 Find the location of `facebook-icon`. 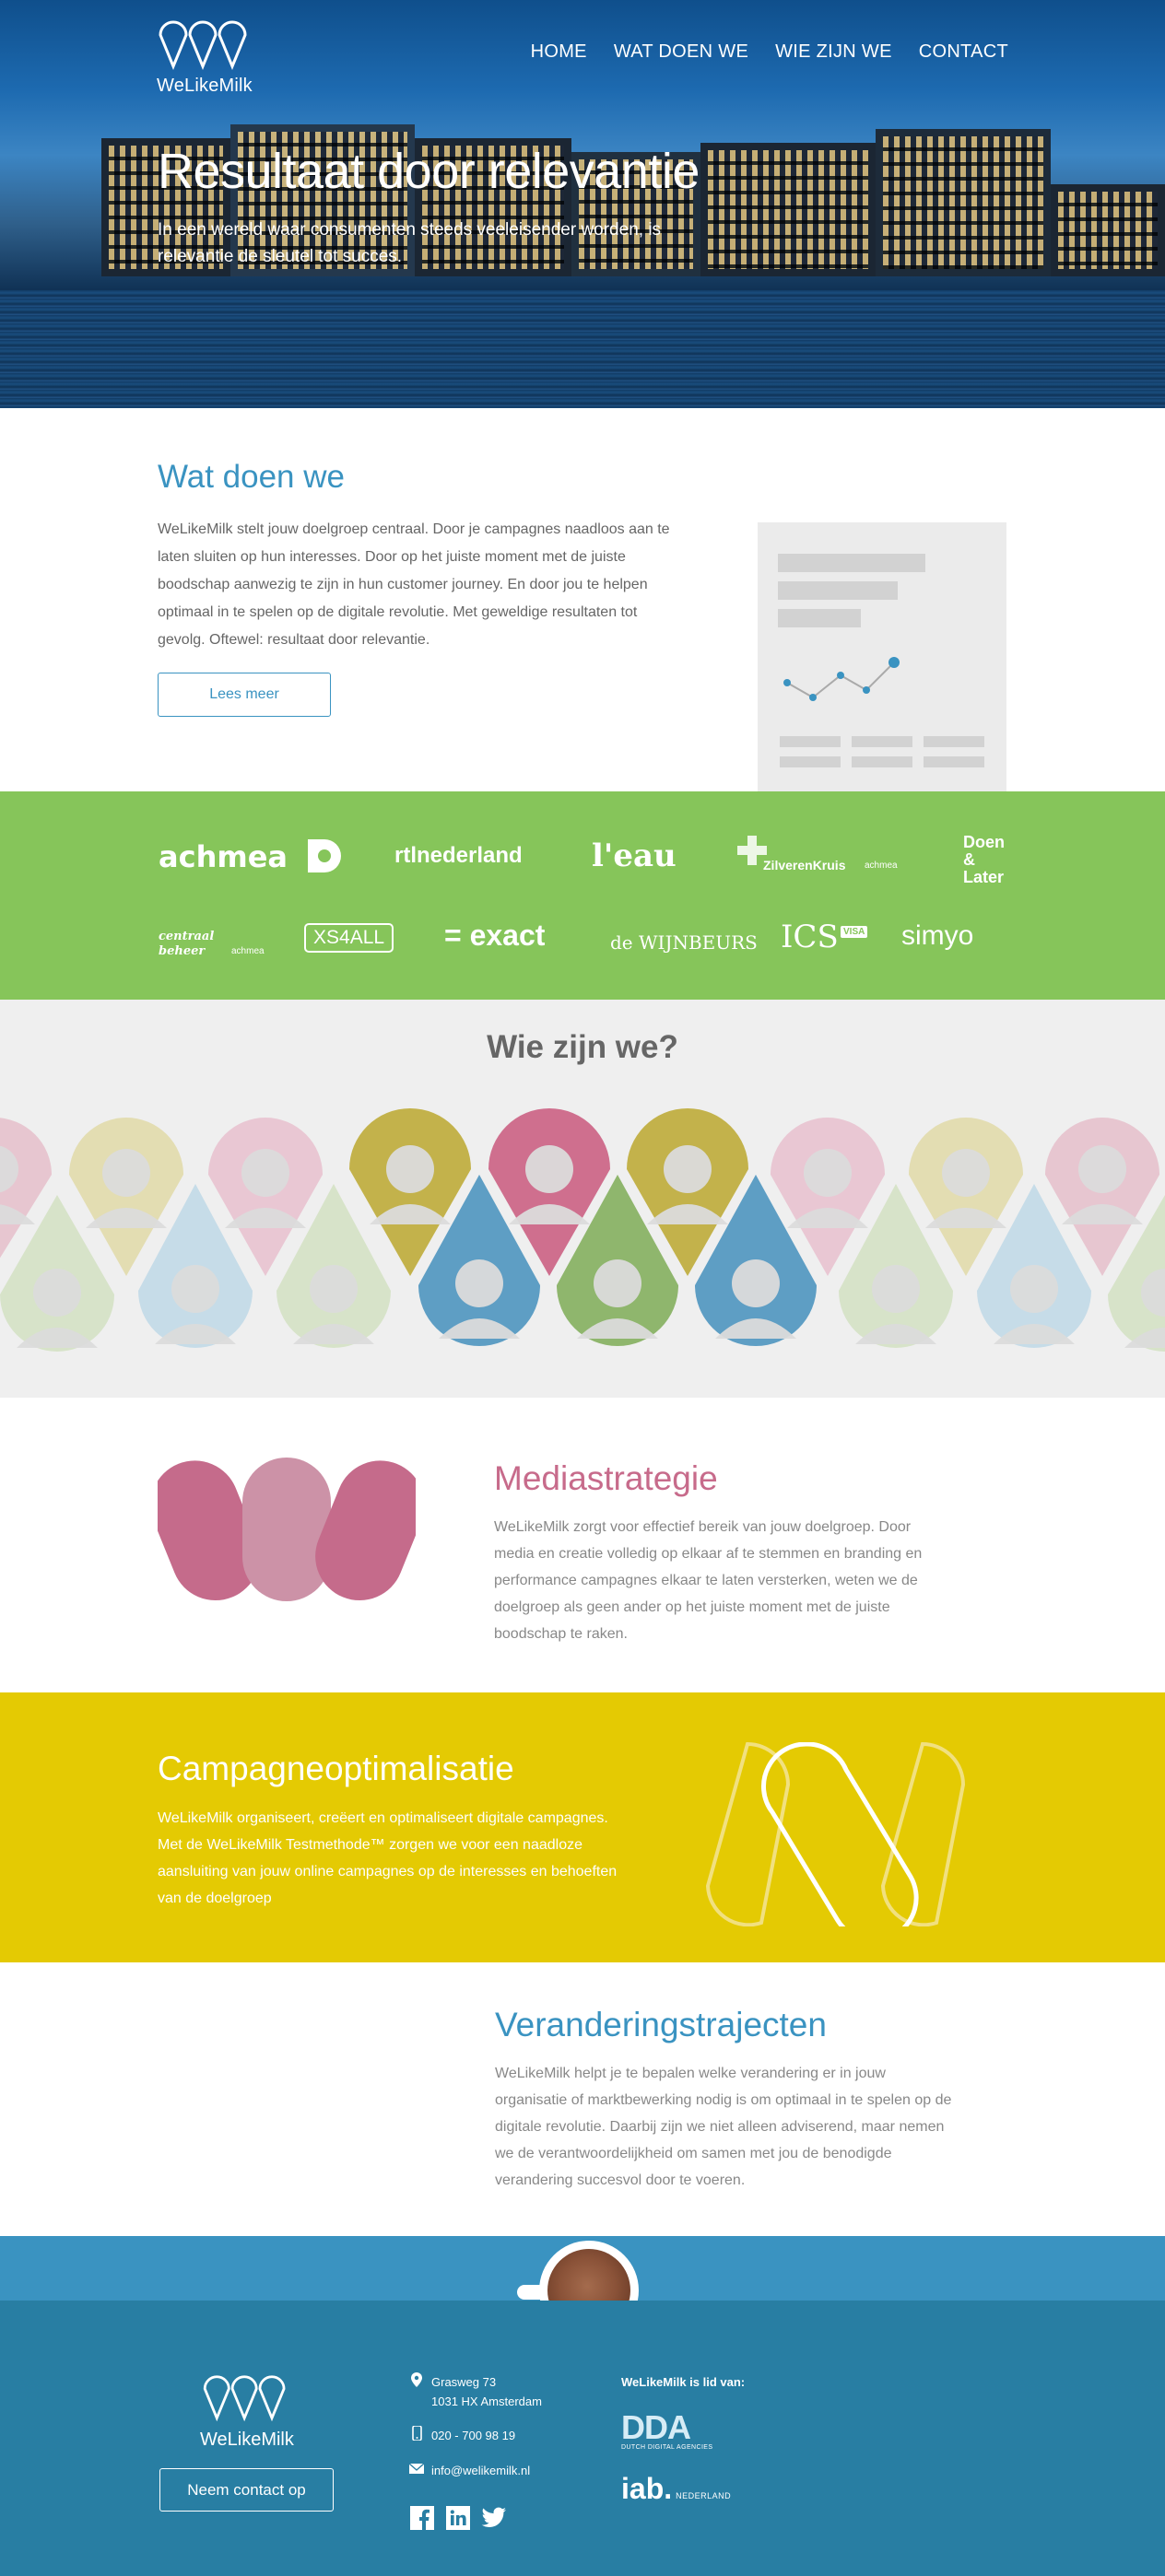

facebook-icon is located at coordinates (422, 2518).